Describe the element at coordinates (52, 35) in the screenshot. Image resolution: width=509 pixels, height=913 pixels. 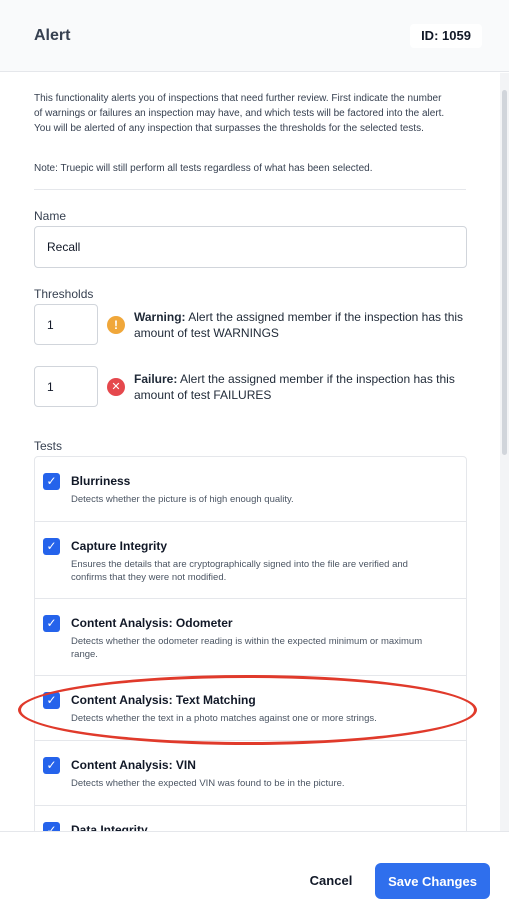
I see `modal-title: Alert` at that location.